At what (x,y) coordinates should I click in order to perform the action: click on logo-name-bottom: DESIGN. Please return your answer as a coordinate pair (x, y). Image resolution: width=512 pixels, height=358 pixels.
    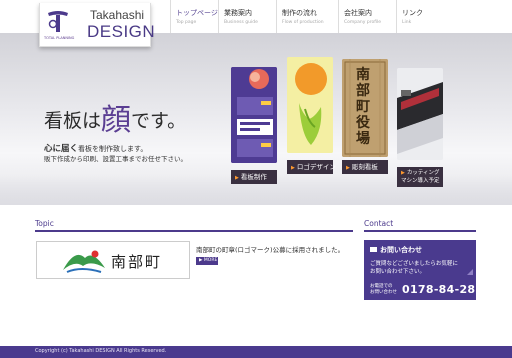
    Looking at the image, I should click on (121, 31).